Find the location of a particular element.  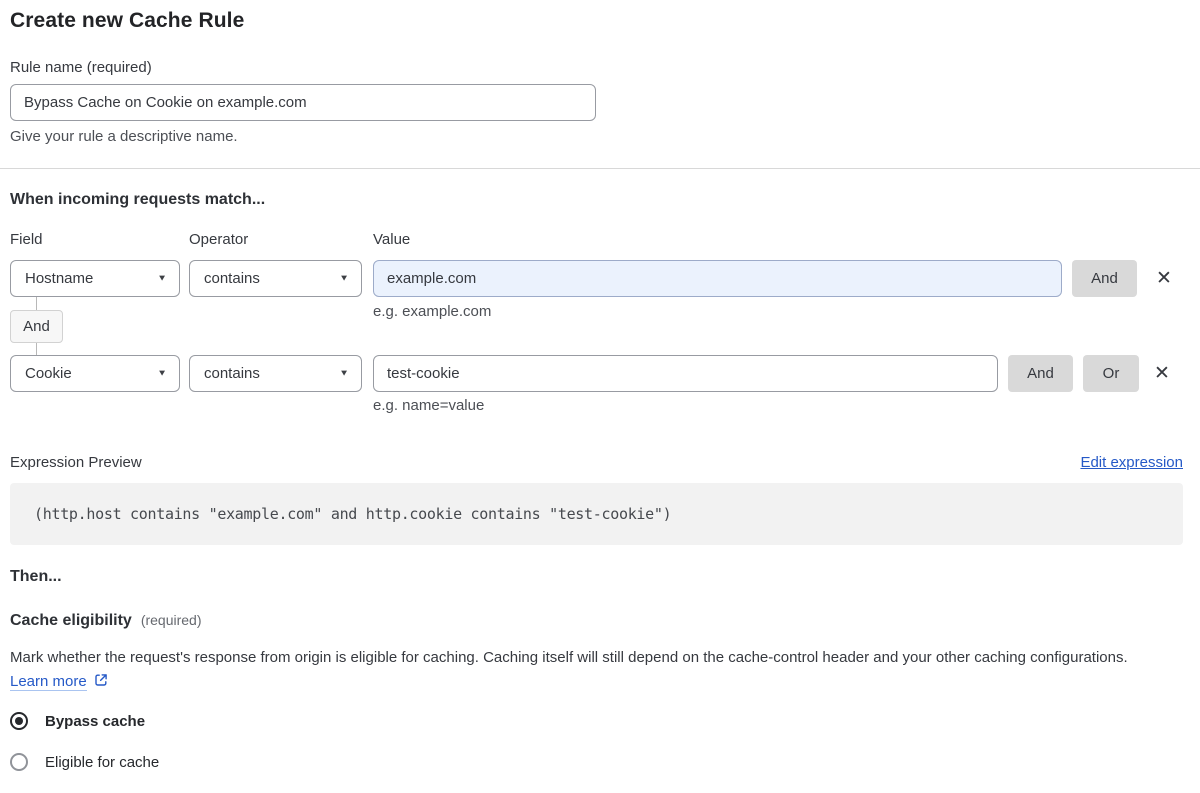

column-label-field: Field is located at coordinates (26, 239).